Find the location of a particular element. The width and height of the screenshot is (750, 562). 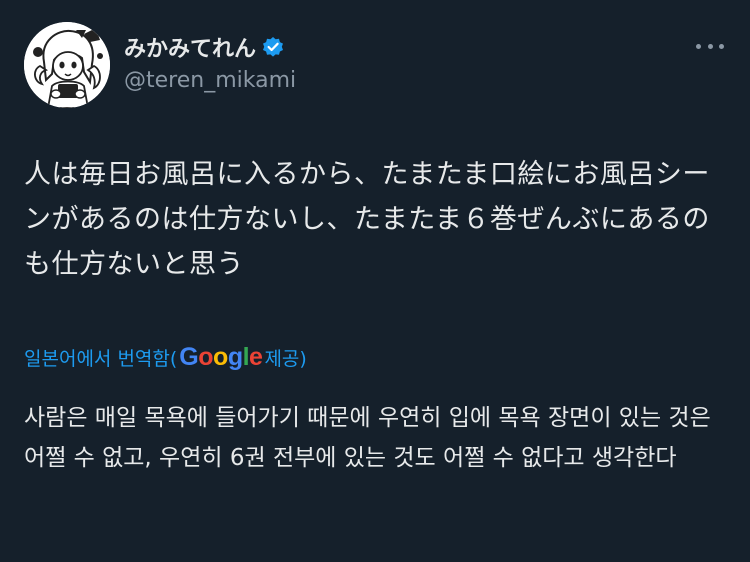

tweet-header: みかみてれん @teren_mikami is located at coordinates (377, 66).